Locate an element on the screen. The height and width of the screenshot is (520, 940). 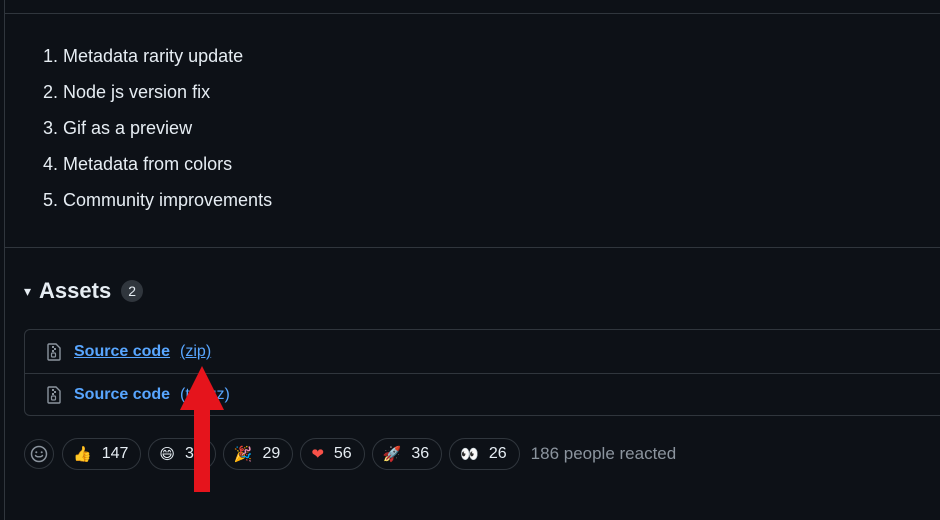
assets-toggle: ▾ Assets 2 is located at coordinates (84, 291).